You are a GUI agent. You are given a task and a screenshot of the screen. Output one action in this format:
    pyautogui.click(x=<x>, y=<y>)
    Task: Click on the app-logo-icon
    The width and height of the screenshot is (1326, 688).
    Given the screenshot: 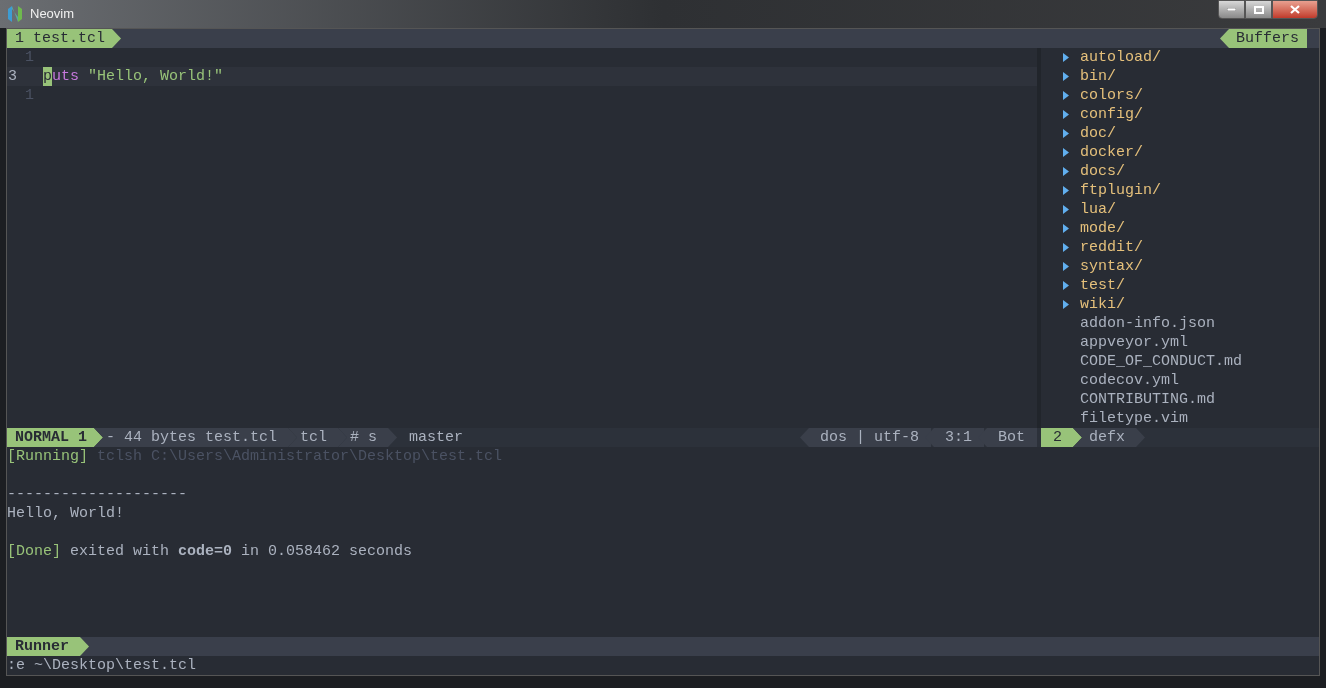 What is the action you would take?
    pyautogui.click(x=15, y=14)
    